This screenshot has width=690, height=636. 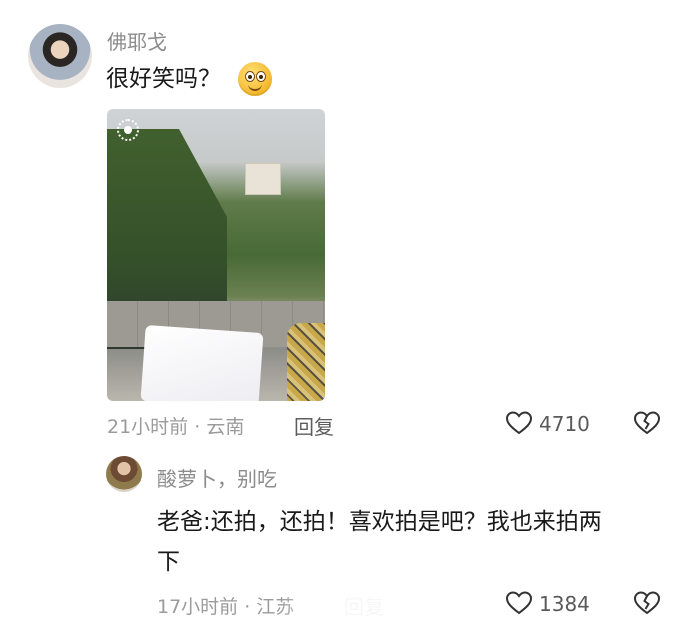 What do you see at coordinates (314, 425) in the screenshot?
I see `reply-button: 回复` at bounding box center [314, 425].